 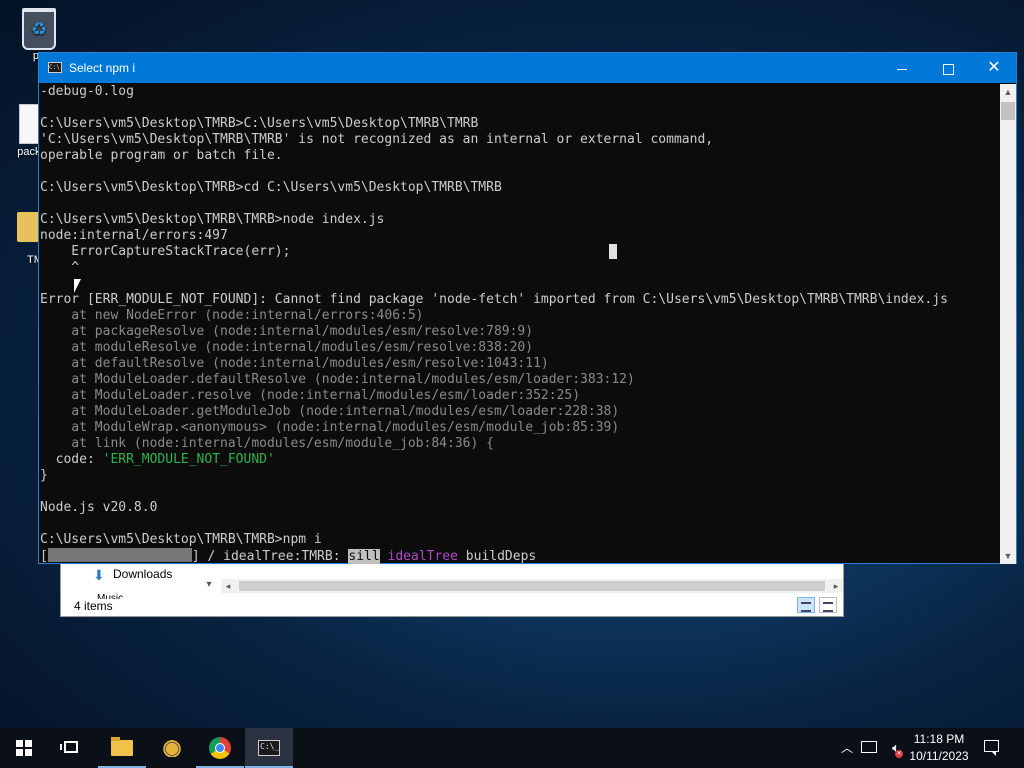 I want to click on error-code-line: code: 'ERR_MODULE_NOT_FOUND', so click(x=157, y=460).